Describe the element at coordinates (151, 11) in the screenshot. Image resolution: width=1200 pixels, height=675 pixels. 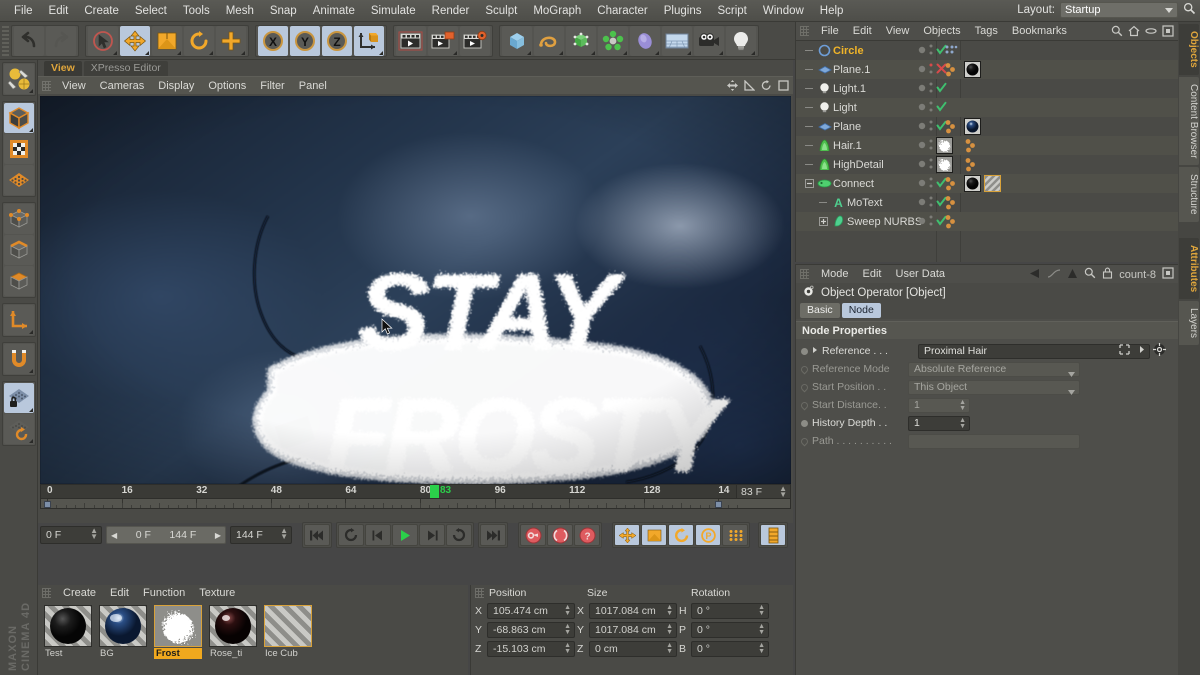
I see `menu-item-select: Select` at that location.